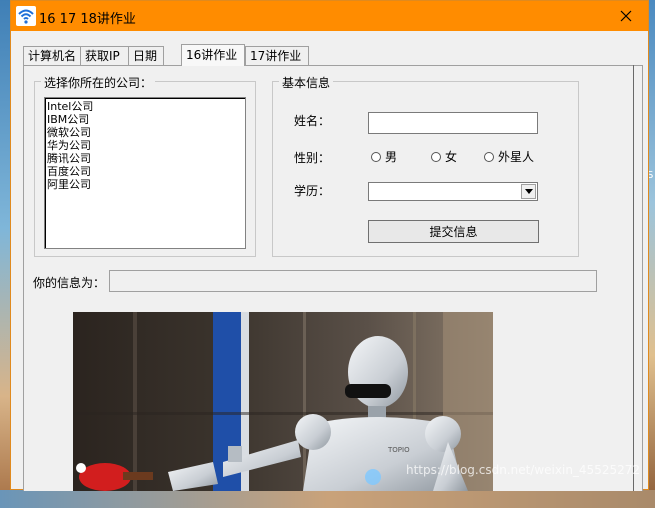  What do you see at coordinates (626, 16) in the screenshot?
I see `close-icon` at bounding box center [626, 16].